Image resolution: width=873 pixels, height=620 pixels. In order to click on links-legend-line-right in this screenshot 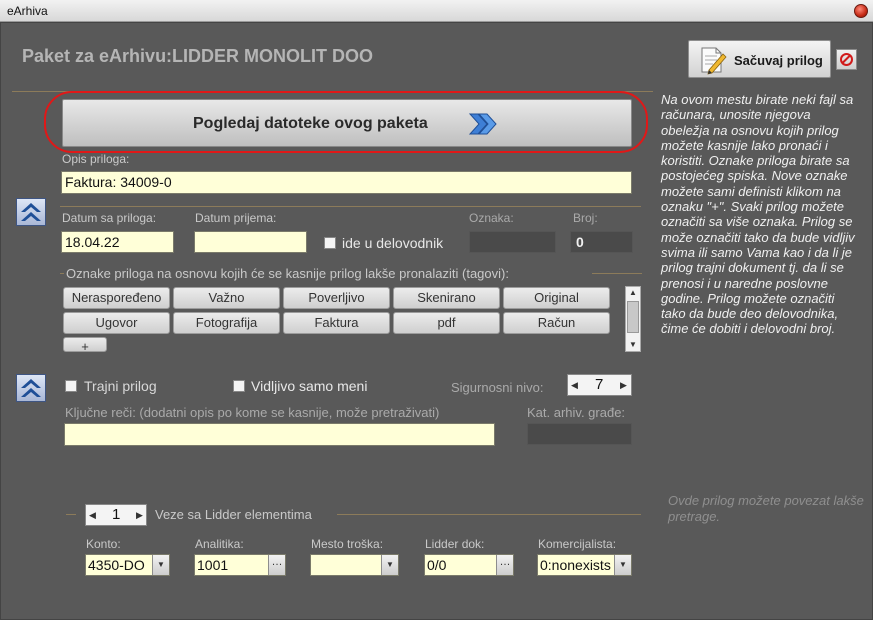, I will do `click(489, 514)`.